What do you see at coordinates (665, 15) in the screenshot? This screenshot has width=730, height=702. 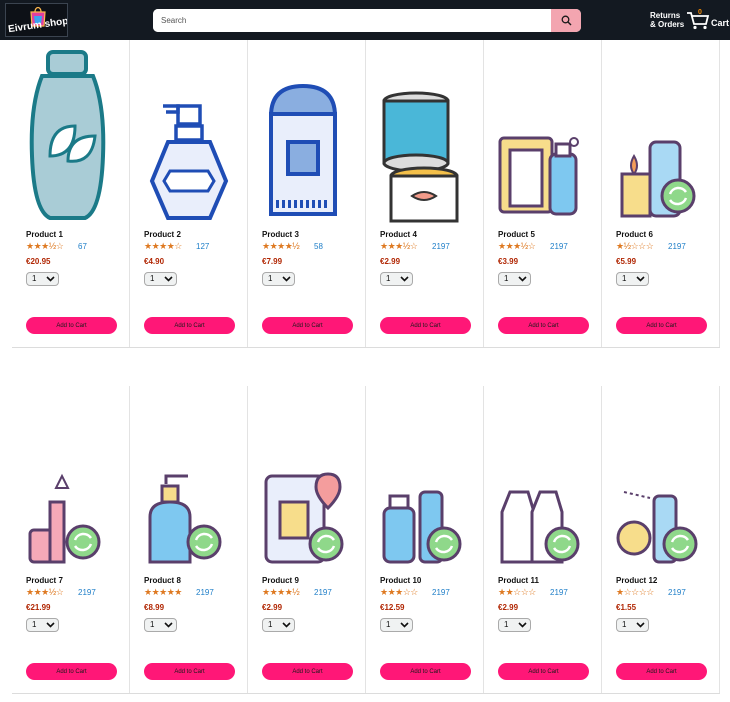 I see `returns-line1: Returns` at bounding box center [665, 15].